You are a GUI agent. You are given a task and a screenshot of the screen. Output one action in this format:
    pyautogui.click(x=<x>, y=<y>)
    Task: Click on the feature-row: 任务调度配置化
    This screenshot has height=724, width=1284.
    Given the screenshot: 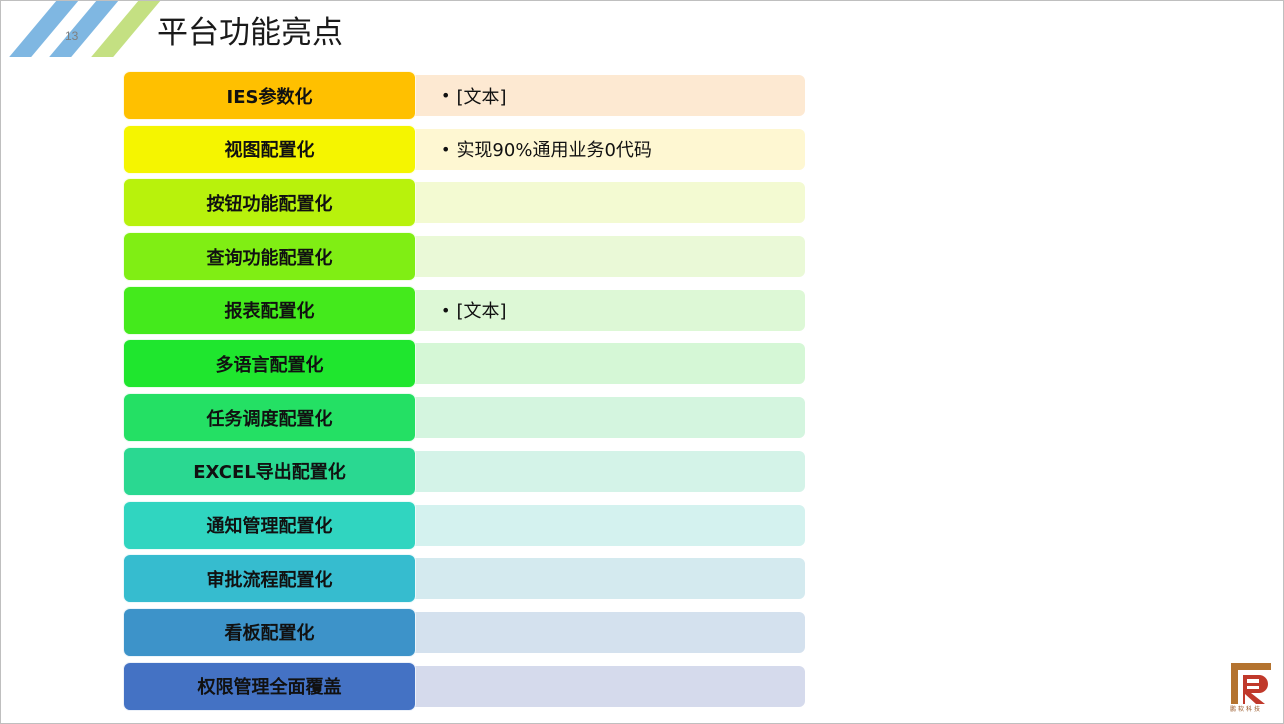 What is the action you would take?
    pyautogui.click(x=465, y=418)
    